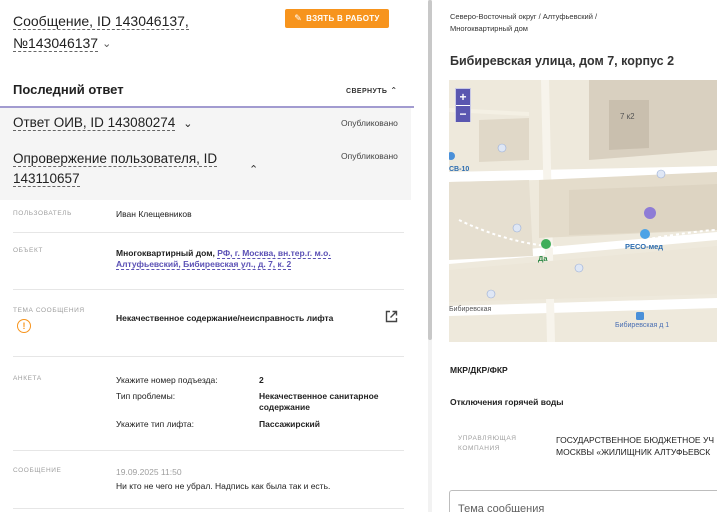  I want to click on form-key: Тип проблемы:, so click(146, 396).